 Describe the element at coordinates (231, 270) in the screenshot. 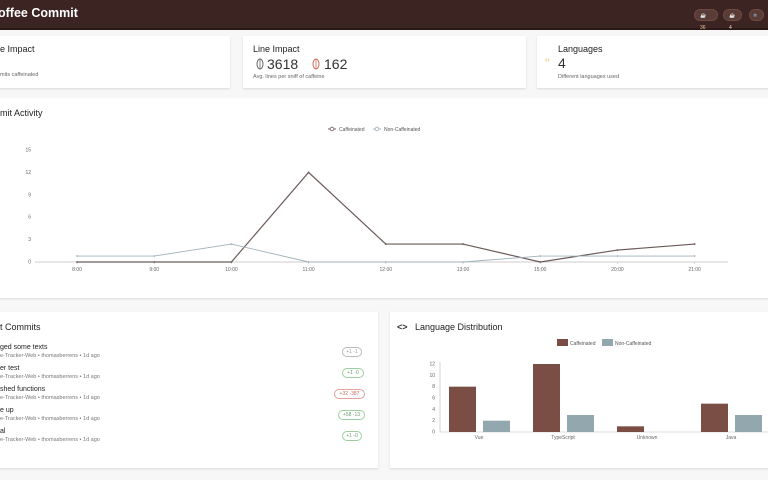

I see `x-tick-label: 10:00` at that location.